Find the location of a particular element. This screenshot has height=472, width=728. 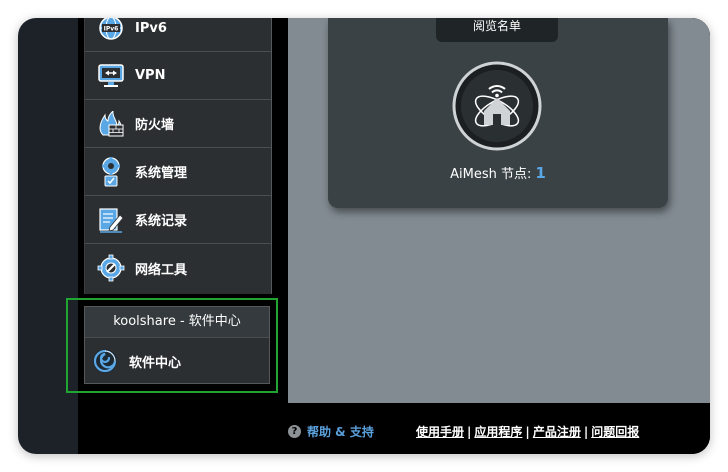

svg-text: IPv6 is located at coordinates (111, 29).